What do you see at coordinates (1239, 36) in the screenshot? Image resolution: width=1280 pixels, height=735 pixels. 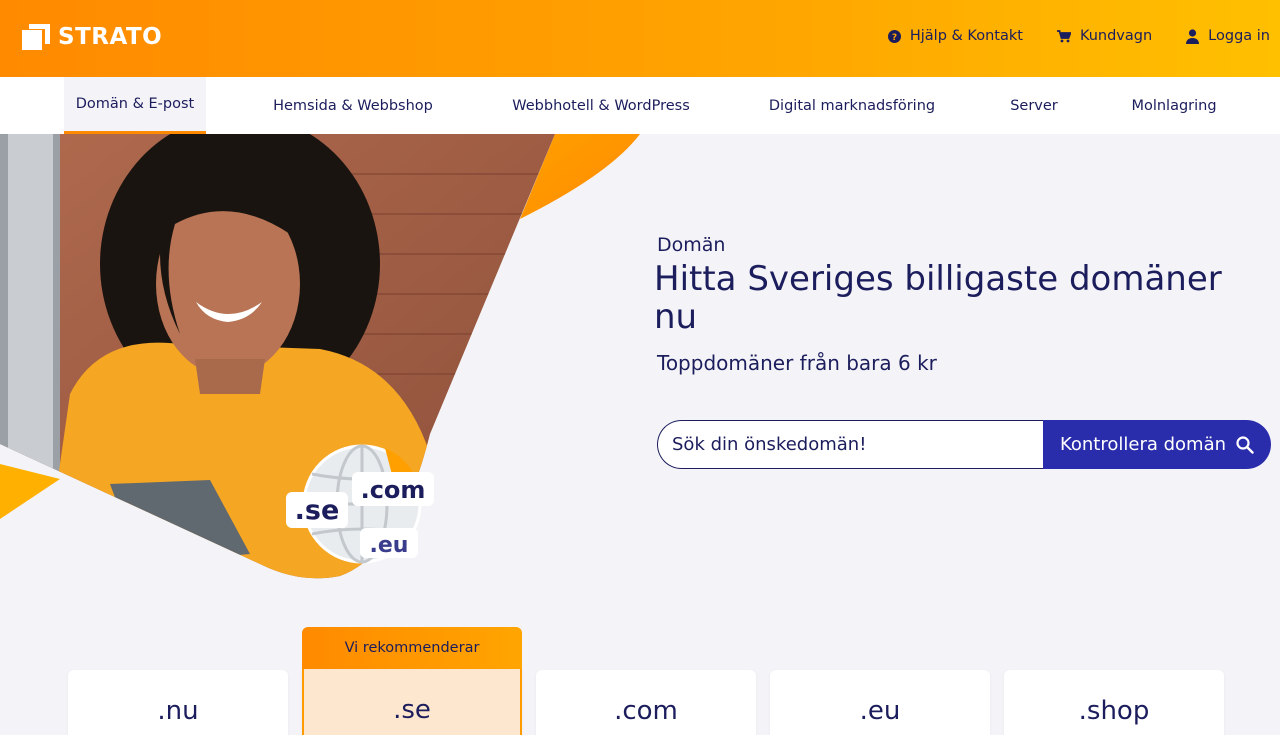 I see `login-label: Logga in` at bounding box center [1239, 36].